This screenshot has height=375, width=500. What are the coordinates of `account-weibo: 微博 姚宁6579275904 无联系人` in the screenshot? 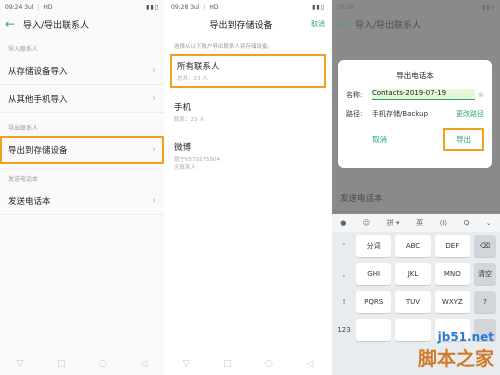 It's located at (248, 156).